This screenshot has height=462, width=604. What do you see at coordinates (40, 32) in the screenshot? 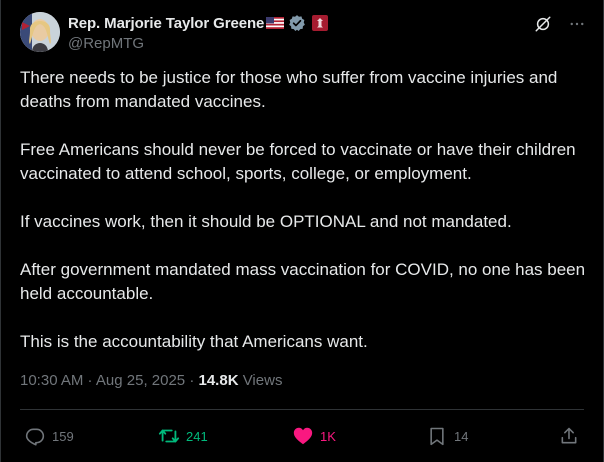
I see `avatar` at bounding box center [40, 32].